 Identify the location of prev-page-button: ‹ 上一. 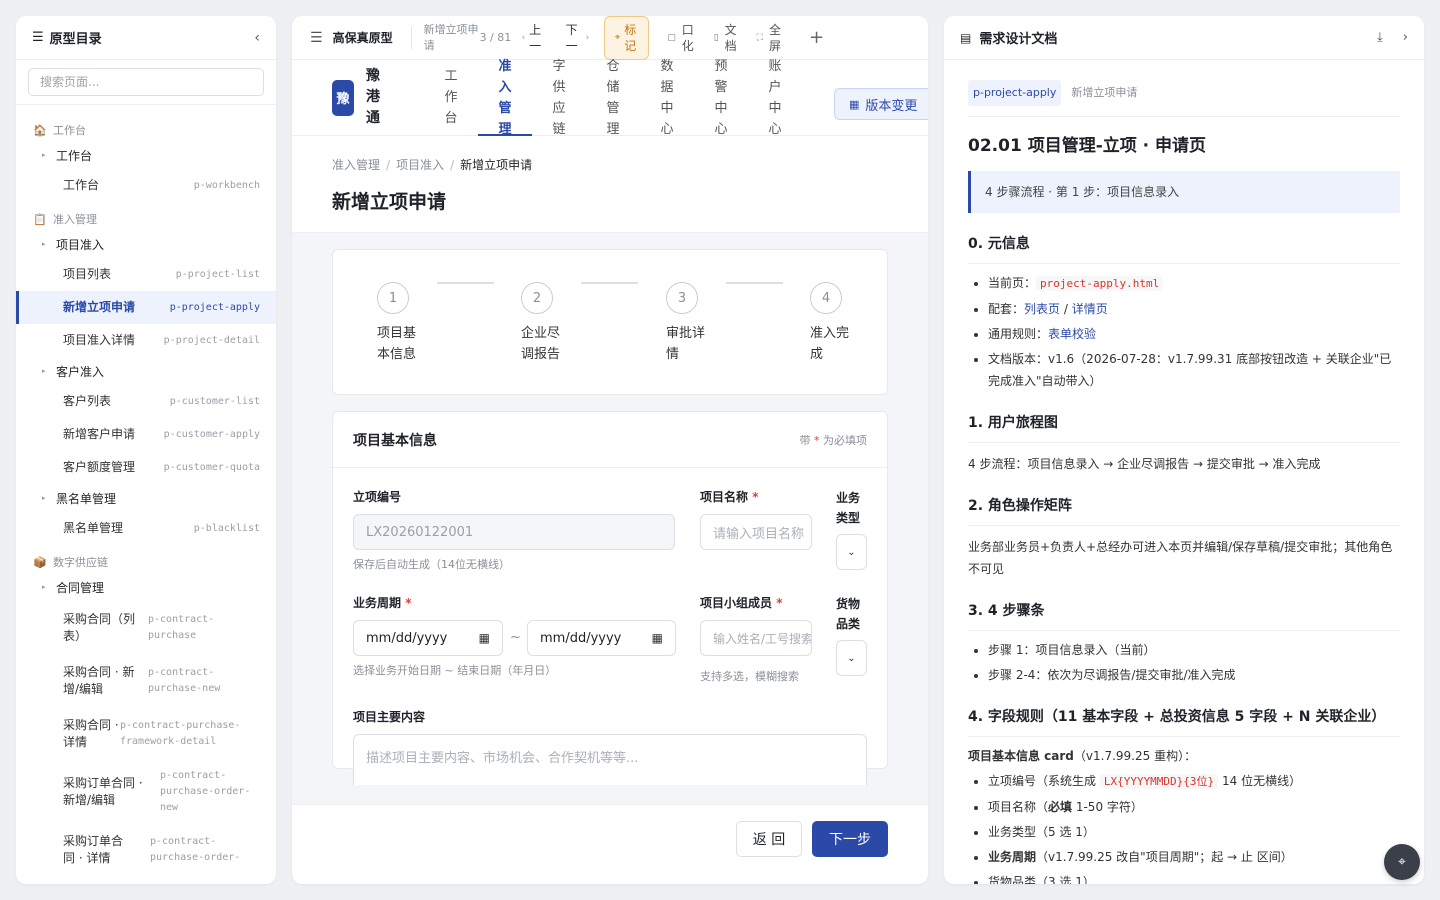
(538, 38).